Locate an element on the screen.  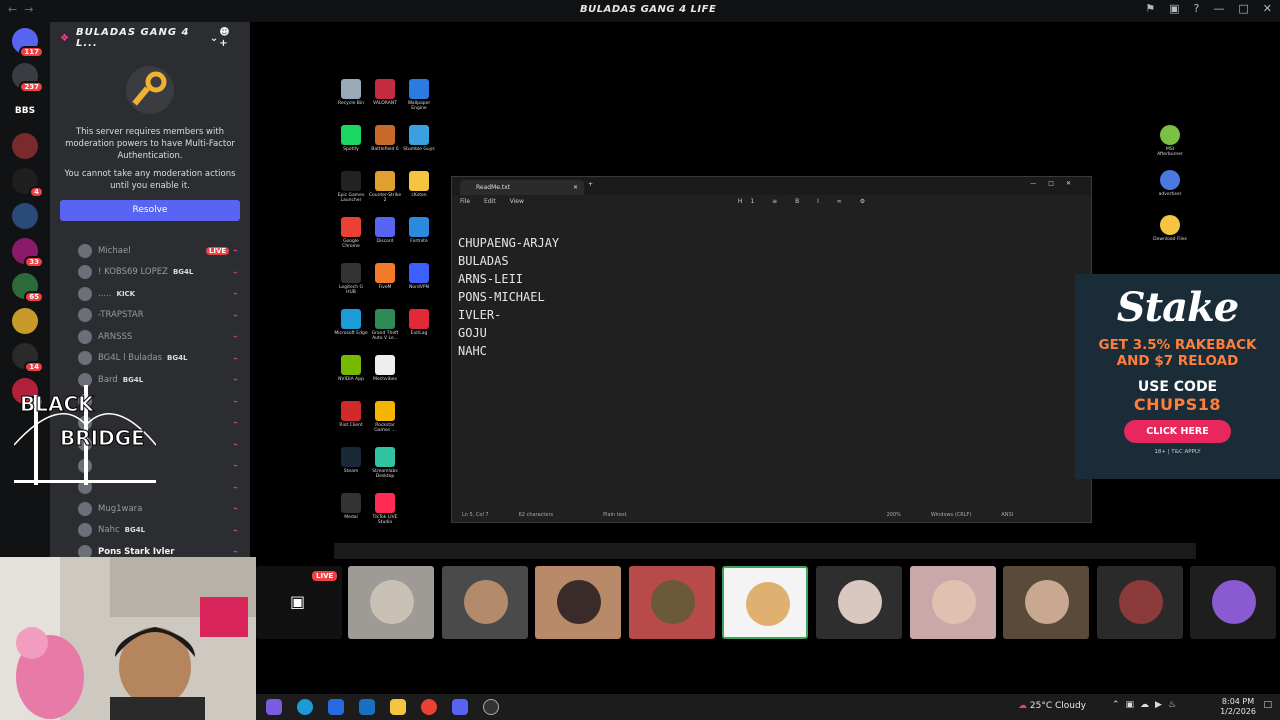
desktop-icon: advertiser is located at coordinates (1170, 183).